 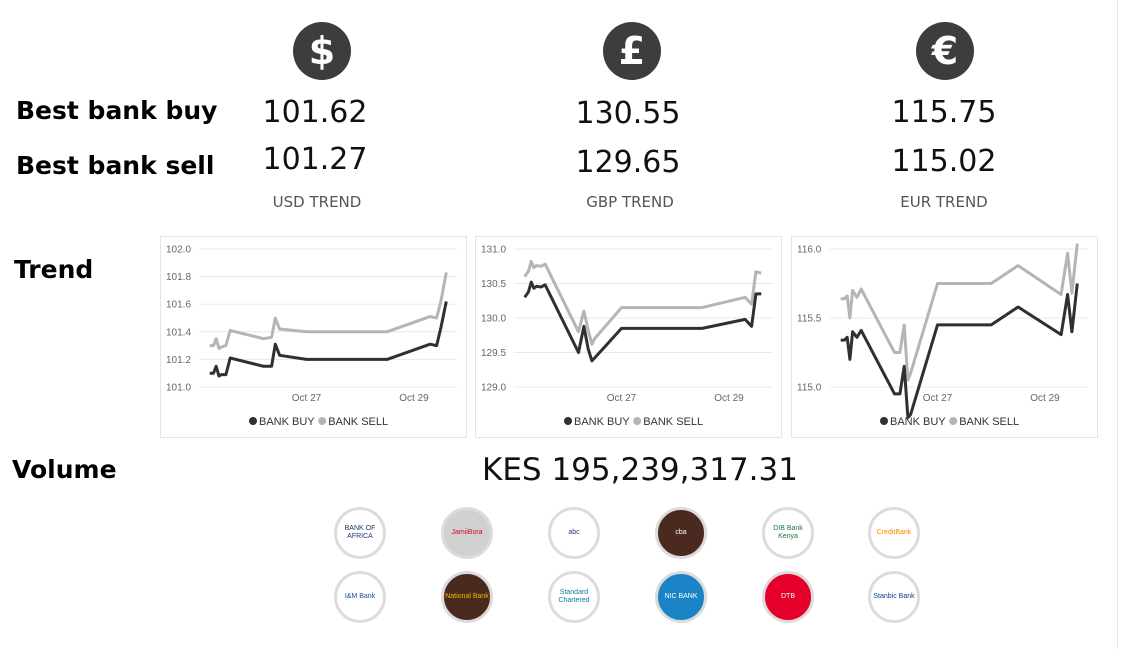 I want to click on y-tick-label: 101.8, so click(x=178, y=277).